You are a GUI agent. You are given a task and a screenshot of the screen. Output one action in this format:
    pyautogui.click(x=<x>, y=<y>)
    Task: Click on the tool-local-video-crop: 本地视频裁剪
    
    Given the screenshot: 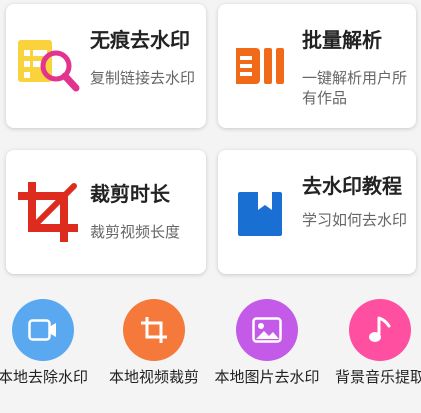 What is the action you would take?
    pyautogui.click(x=154, y=343)
    